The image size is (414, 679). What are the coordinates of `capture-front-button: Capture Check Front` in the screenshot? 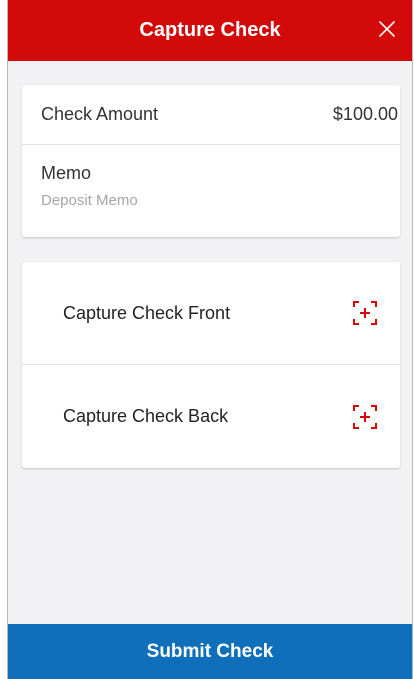 It's located at (211, 313).